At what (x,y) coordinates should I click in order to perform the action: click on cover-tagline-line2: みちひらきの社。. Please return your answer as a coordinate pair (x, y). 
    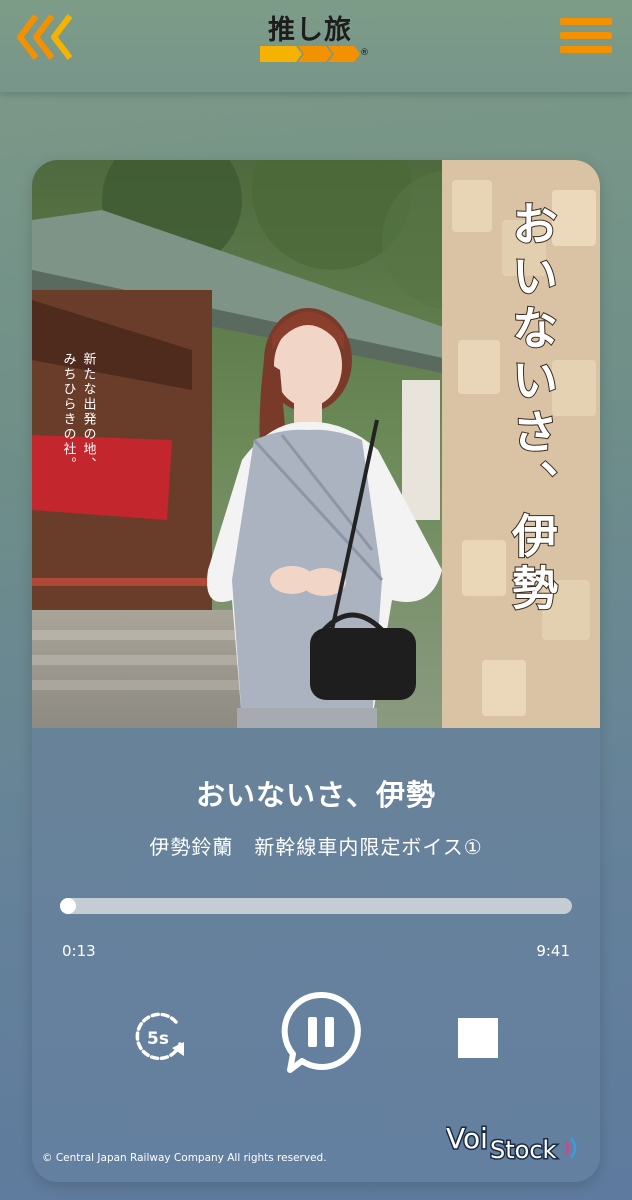
    Looking at the image, I should click on (69, 412).